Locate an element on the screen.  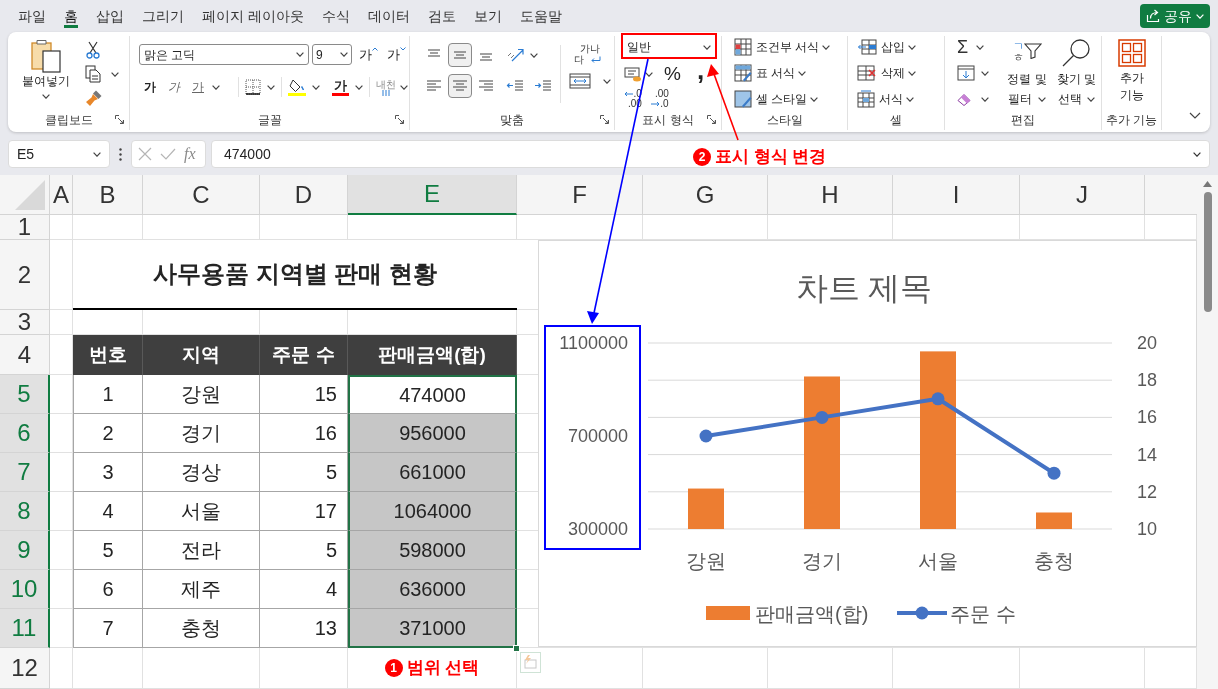
align-middle-button is located at coordinates (460, 55).